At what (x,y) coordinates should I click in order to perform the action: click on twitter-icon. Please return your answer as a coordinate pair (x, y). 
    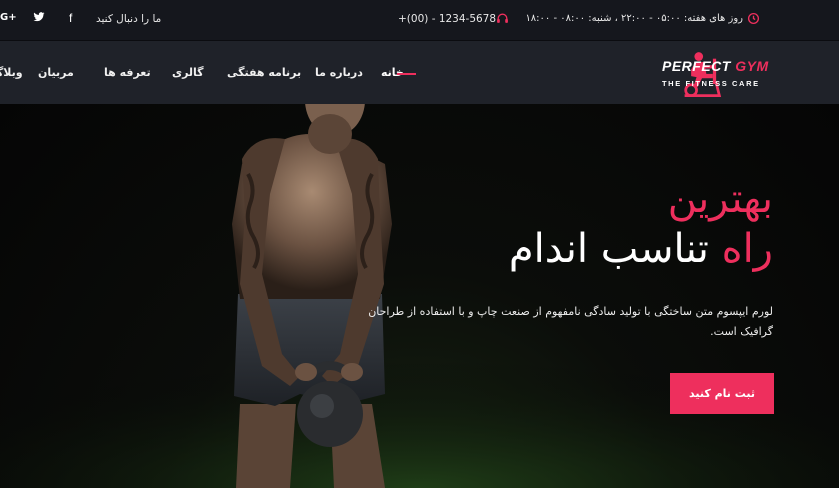
    Looking at the image, I should click on (39, 17).